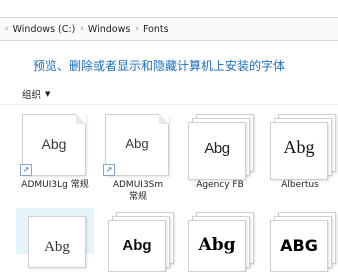 This screenshot has height=272, width=338. Describe the element at coordinates (220, 185) in the screenshot. I see `font-label: Agency FB` at that location.